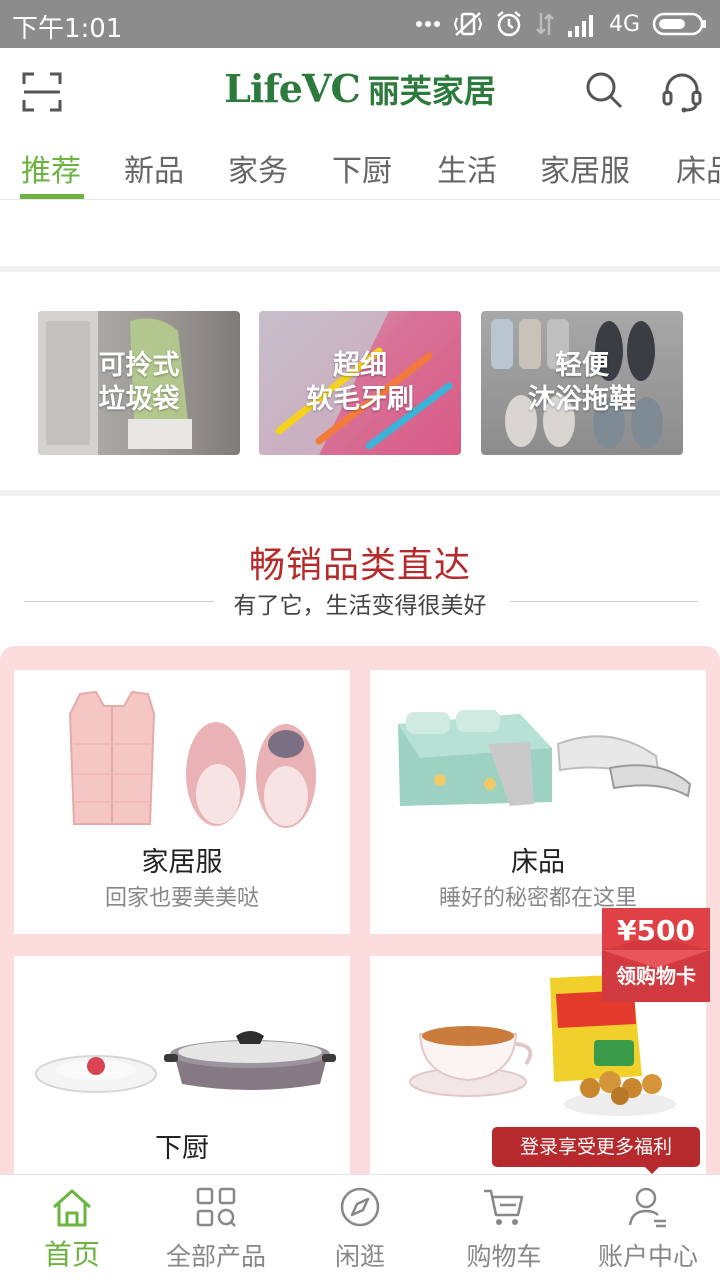  I want to click on category-name: 下厨, so click(182, 1148).